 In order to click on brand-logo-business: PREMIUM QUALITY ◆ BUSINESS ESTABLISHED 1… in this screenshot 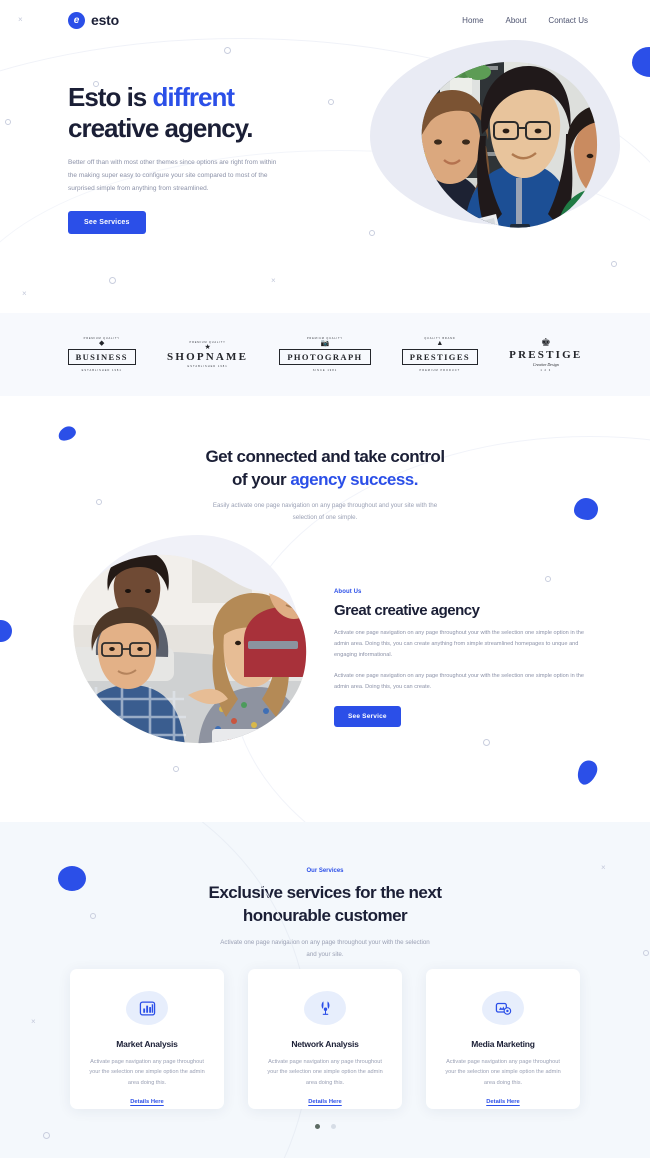, I will do `click(101, 354)`.